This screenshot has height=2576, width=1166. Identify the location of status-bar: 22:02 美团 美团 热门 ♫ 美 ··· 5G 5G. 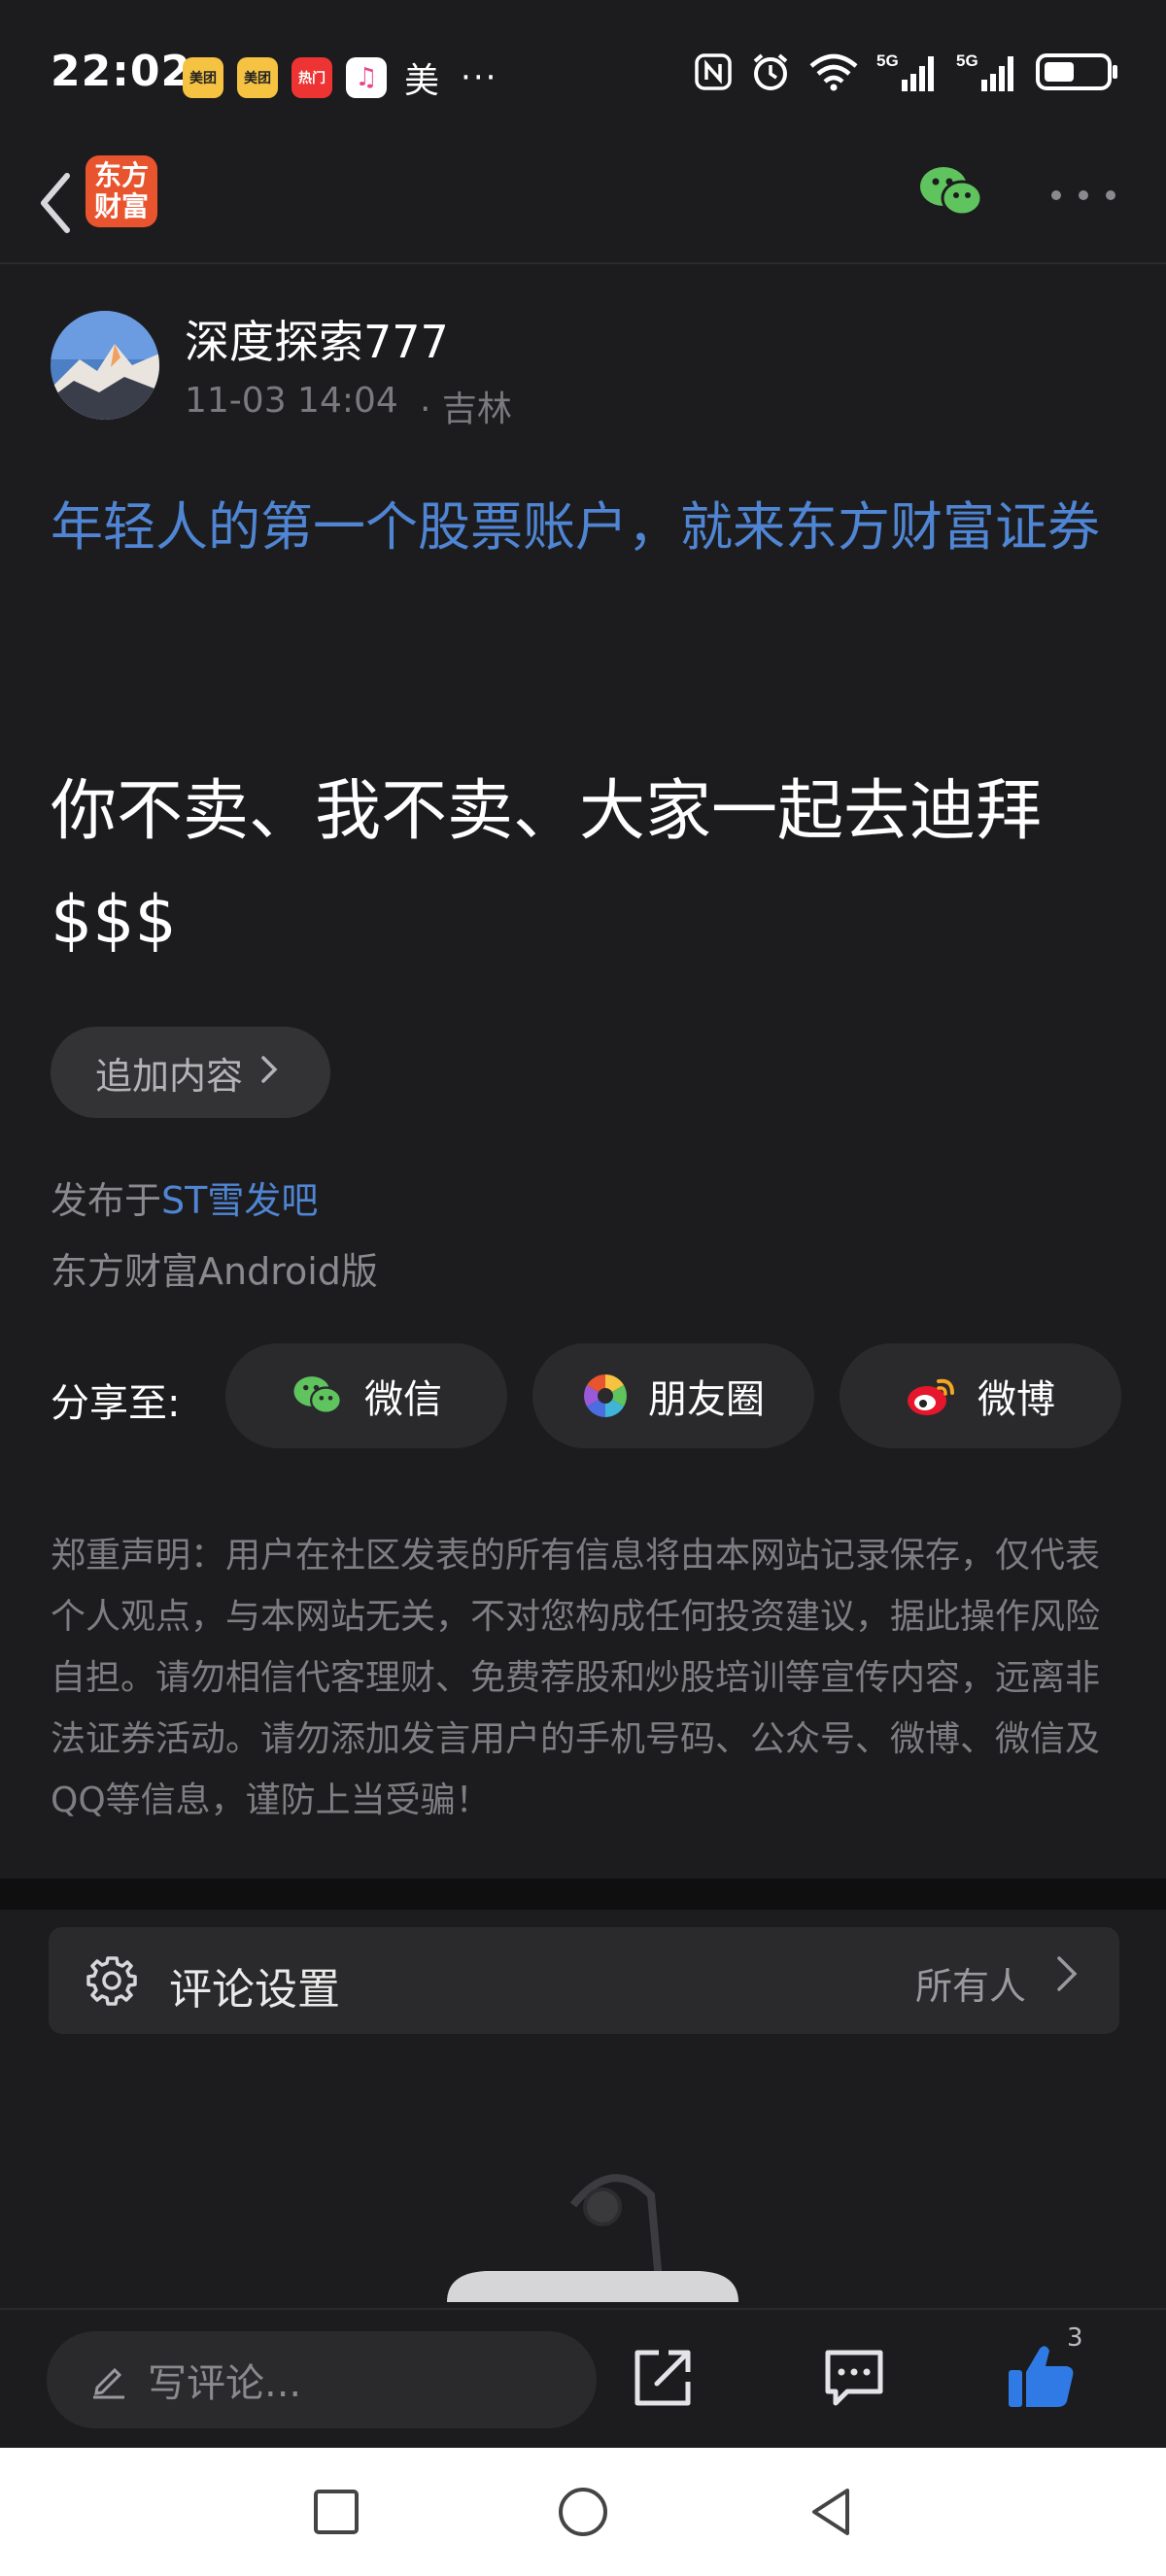
(583, 73).